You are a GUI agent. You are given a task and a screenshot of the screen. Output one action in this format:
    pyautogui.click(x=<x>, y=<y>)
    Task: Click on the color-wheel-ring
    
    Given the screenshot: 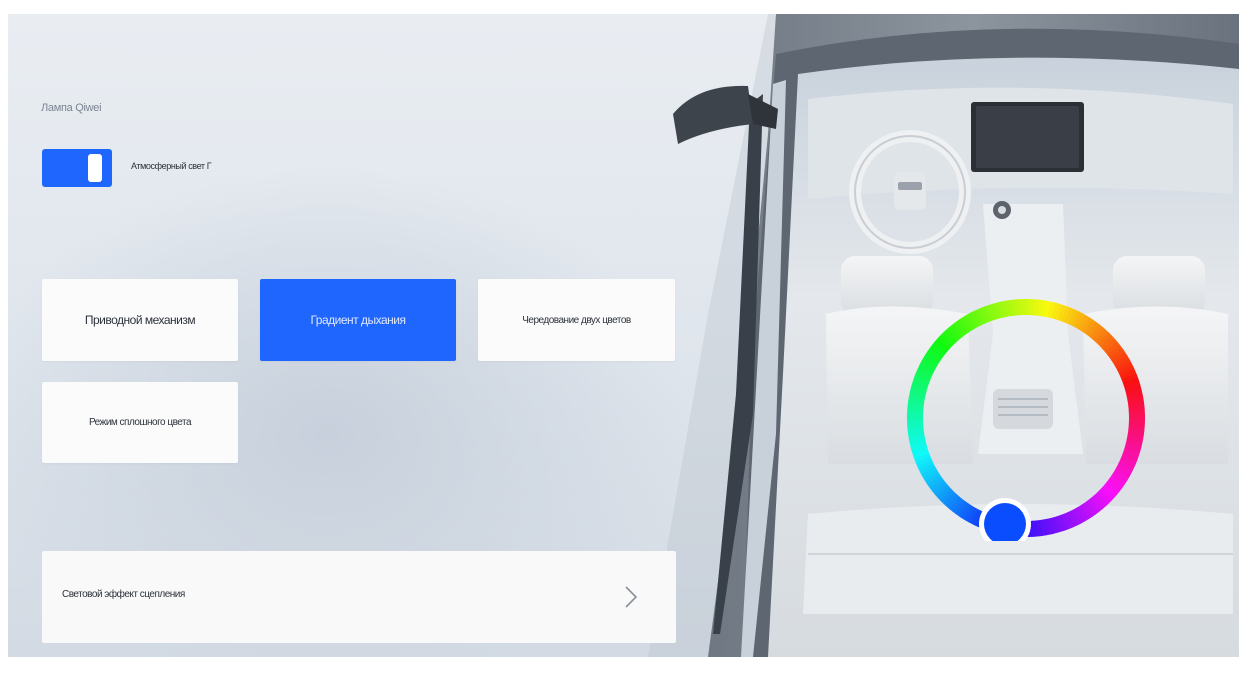 What is the action you would take?
    pyautogui.click(x=1026, y=418)
    